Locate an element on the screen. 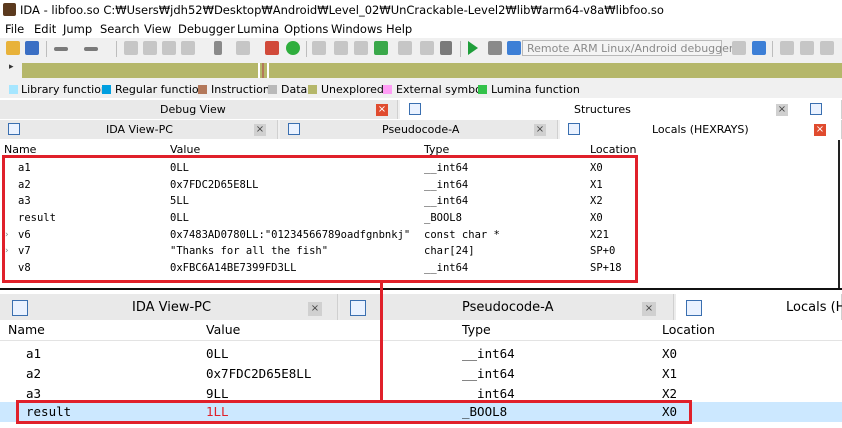  graph-icon is located at coordinates (272, 48).